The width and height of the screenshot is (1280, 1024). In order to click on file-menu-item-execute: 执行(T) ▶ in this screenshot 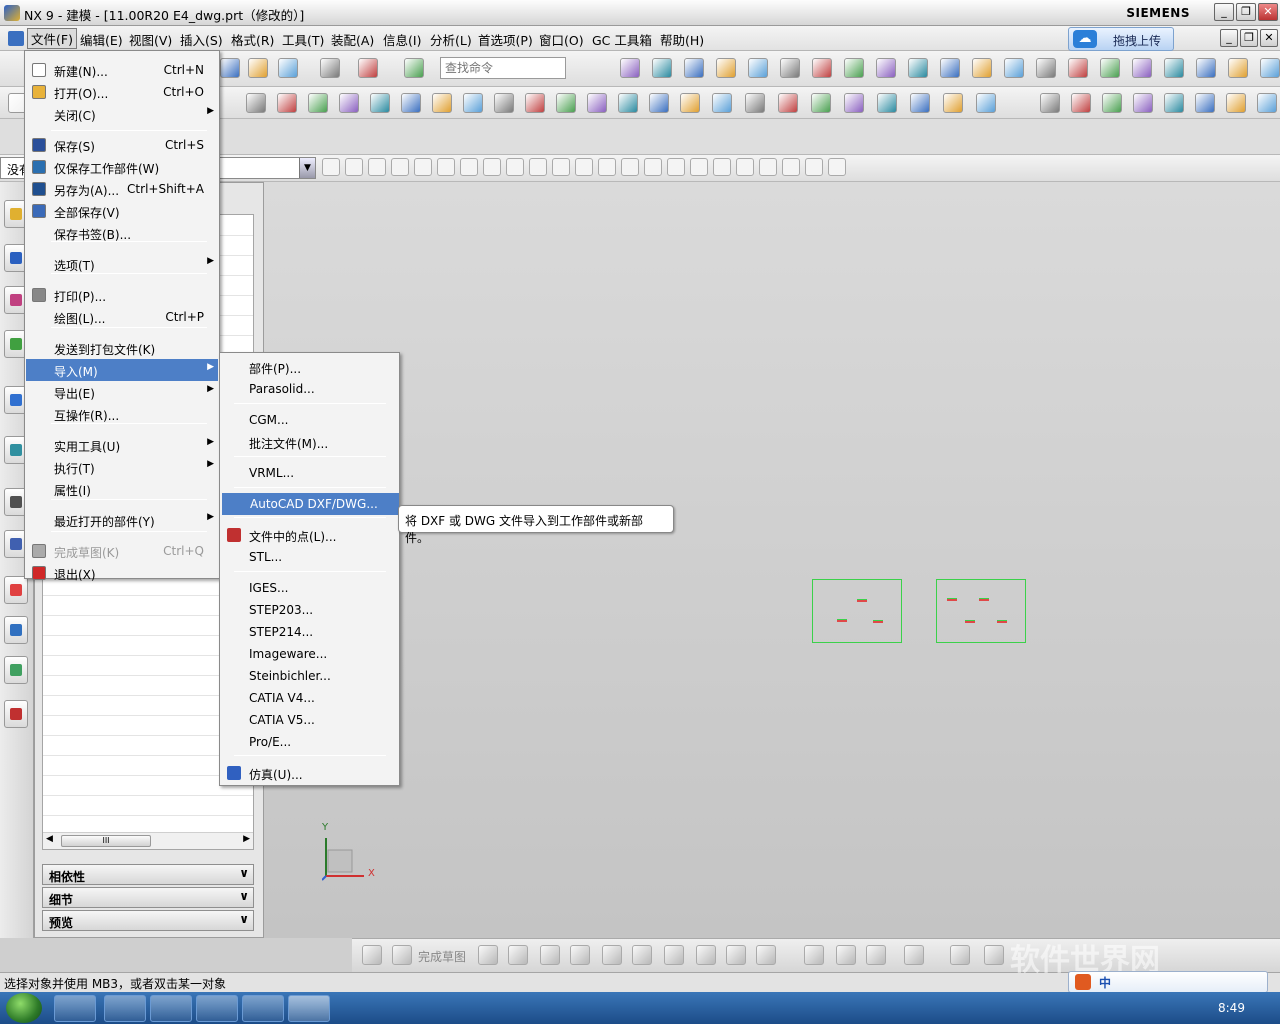, I will do `click(122, 467)`.